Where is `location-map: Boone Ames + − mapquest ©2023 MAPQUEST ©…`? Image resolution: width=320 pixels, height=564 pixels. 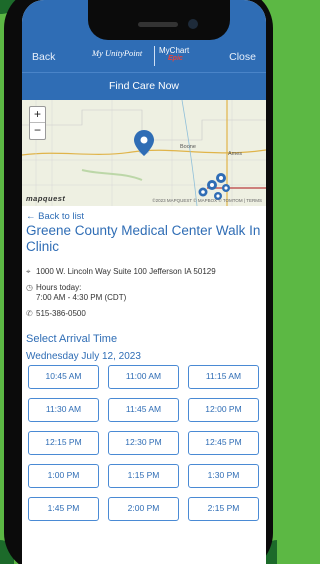 location-map: Boone Ames + − mapquest ©2023 MAPQUEST ©… is located at coordinates (144, 153).